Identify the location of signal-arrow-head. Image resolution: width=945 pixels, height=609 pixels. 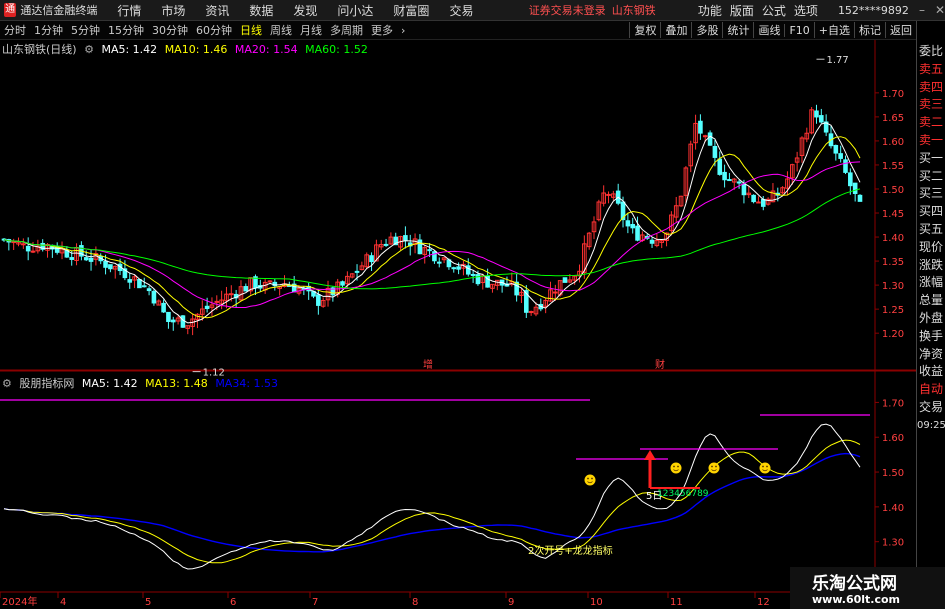
(650, 455).